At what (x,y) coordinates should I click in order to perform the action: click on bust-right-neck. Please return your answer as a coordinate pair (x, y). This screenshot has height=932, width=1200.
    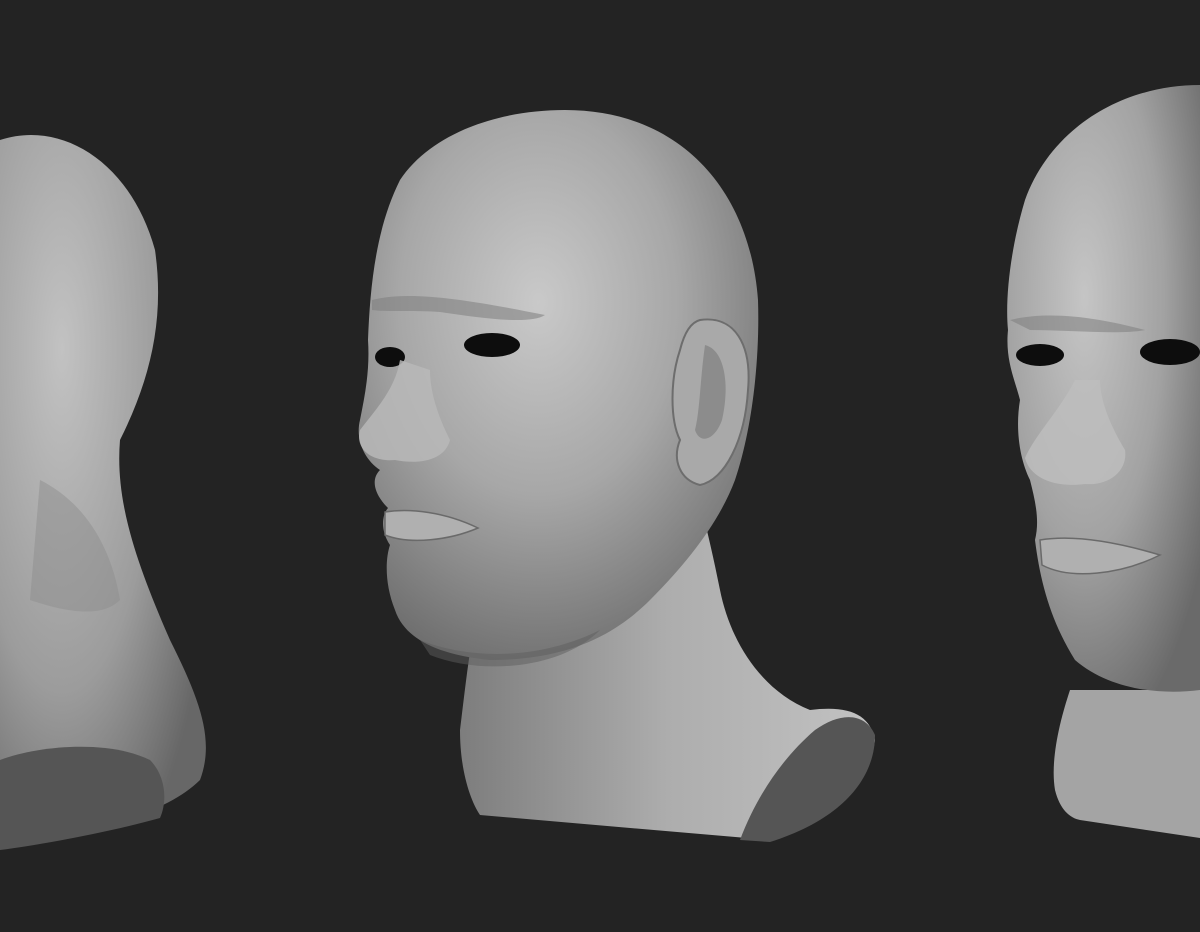
    Looking at the image, I should click on (1126, 764).